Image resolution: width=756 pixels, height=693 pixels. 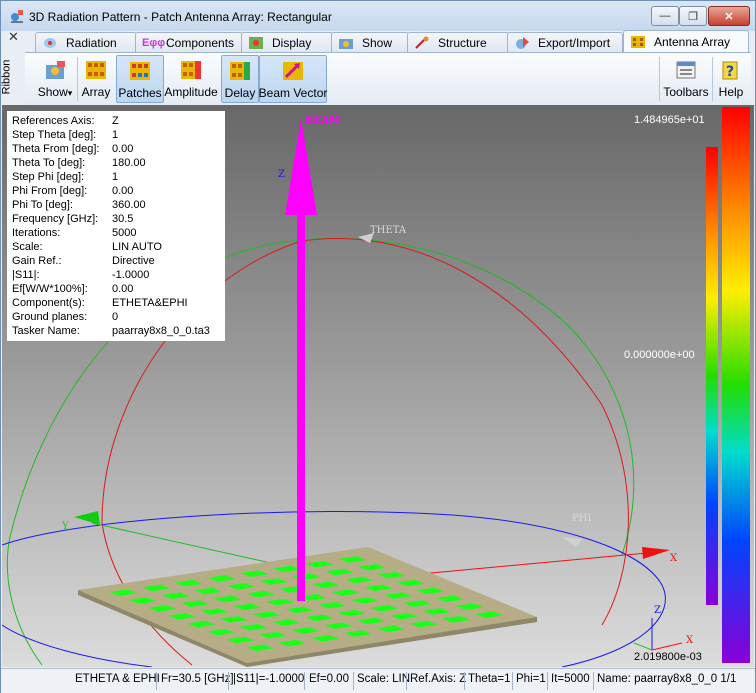 I want to click on beam-vector-button-label: Beam Vector, so click(x=293, y=93).